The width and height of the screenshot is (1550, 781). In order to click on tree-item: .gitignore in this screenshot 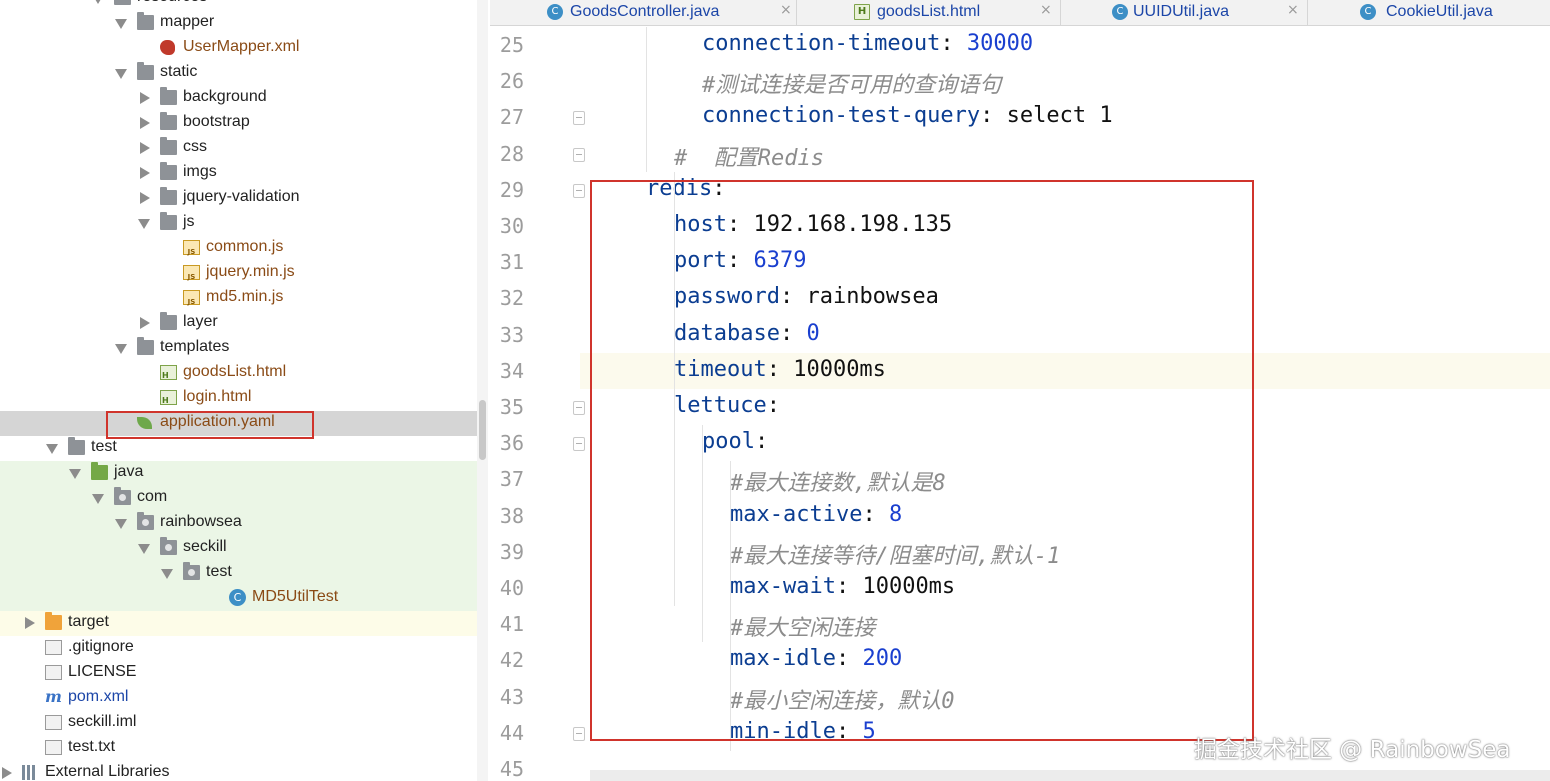, I will do `click(244, 648)`.